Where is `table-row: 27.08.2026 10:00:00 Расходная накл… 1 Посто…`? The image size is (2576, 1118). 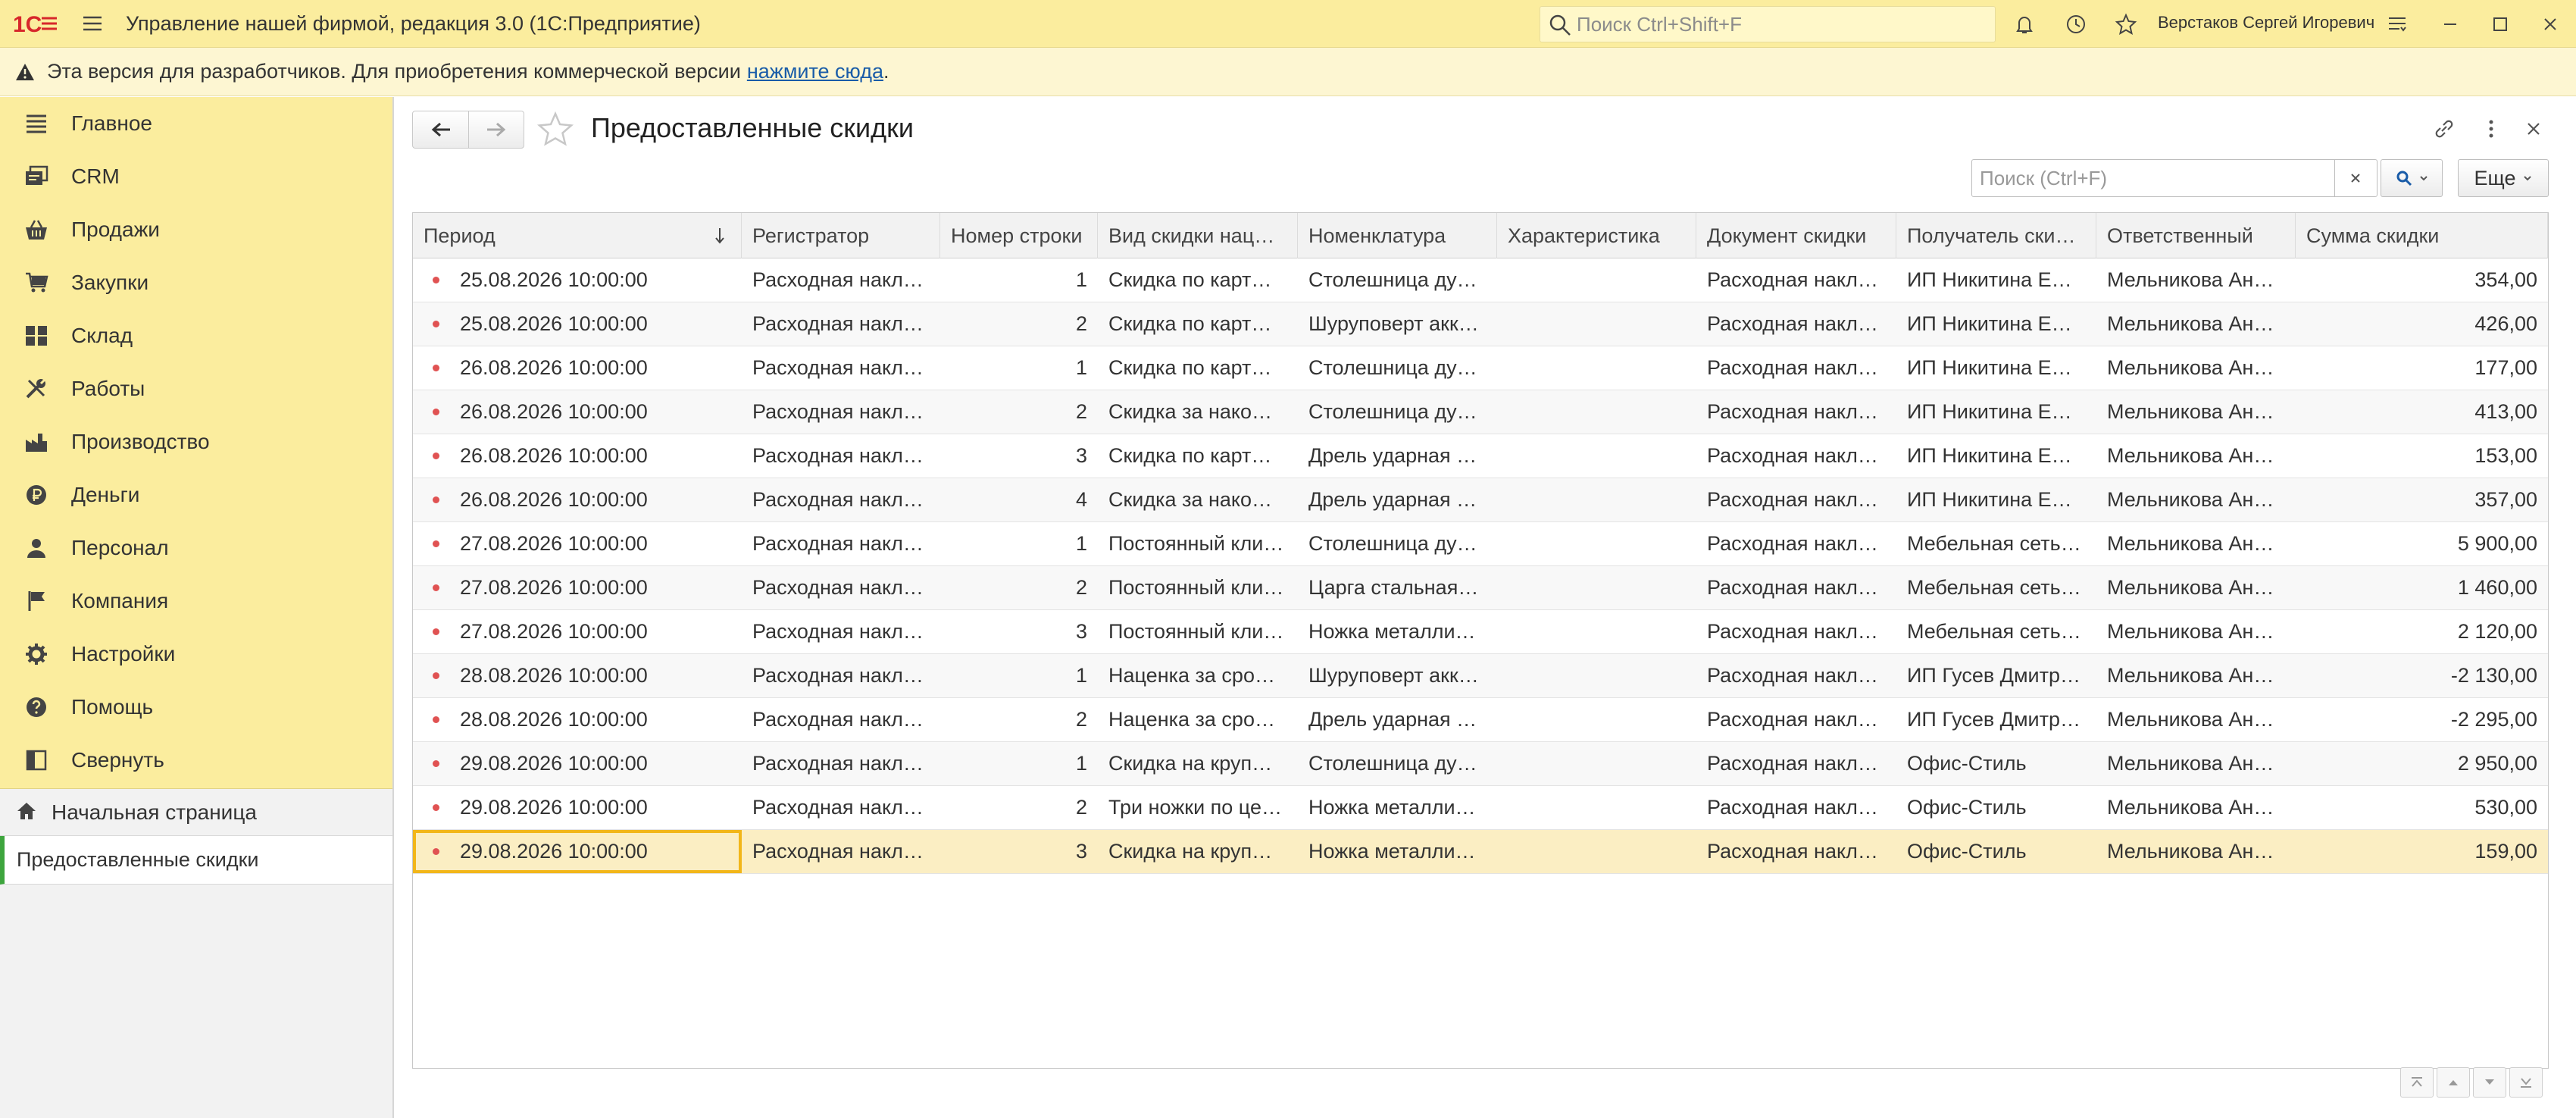
table-row: 27.08.2026 10:00:00 Расходная накл… 1 Посто… is located at coordinates (1480, 544).